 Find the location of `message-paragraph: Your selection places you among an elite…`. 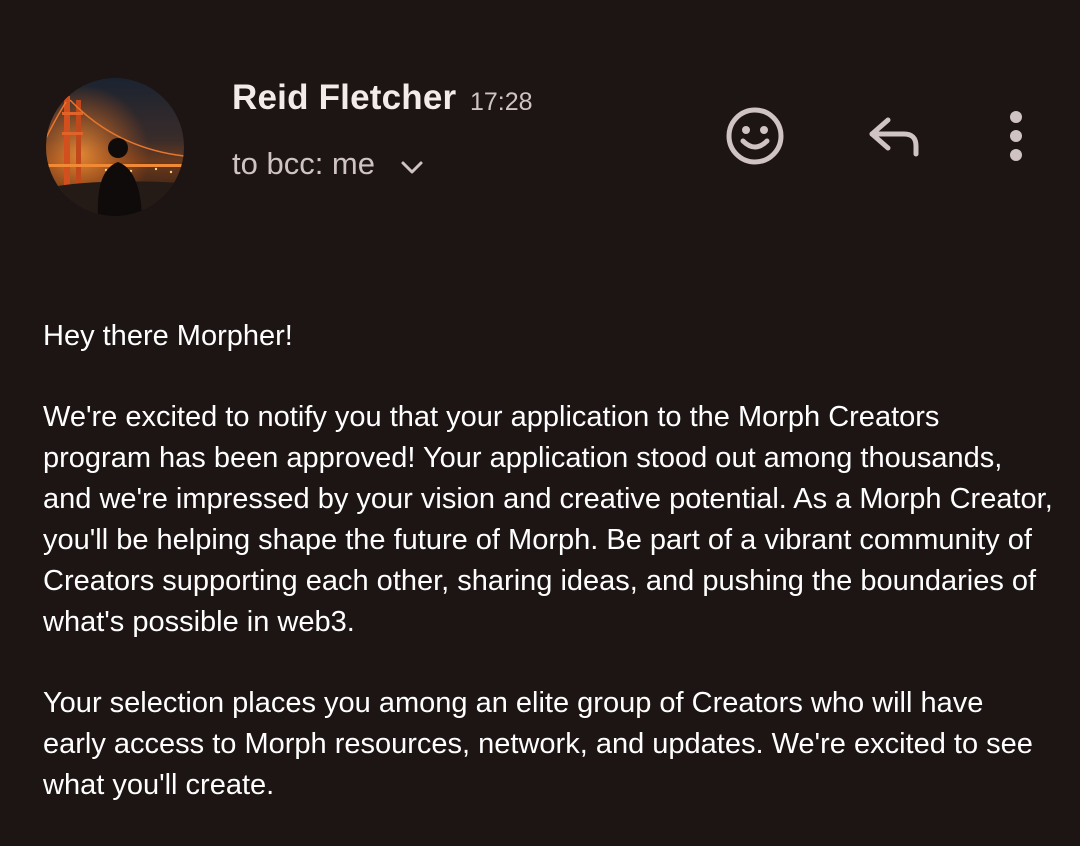

message-paragraph: Your selection places you among an elite… is located at coordinates (538, 744).